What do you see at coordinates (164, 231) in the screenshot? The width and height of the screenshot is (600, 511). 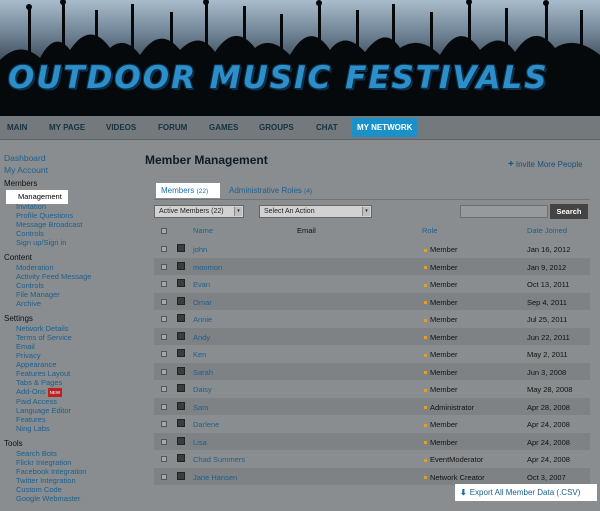 I see `select-all-checkbox` at bounding box center [164, 231].